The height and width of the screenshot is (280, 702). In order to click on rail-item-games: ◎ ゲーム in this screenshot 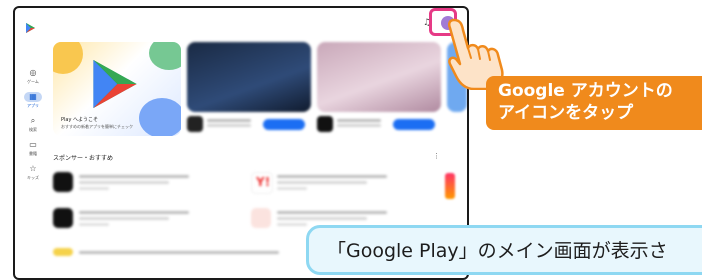, I will do `click(33, 76)`.